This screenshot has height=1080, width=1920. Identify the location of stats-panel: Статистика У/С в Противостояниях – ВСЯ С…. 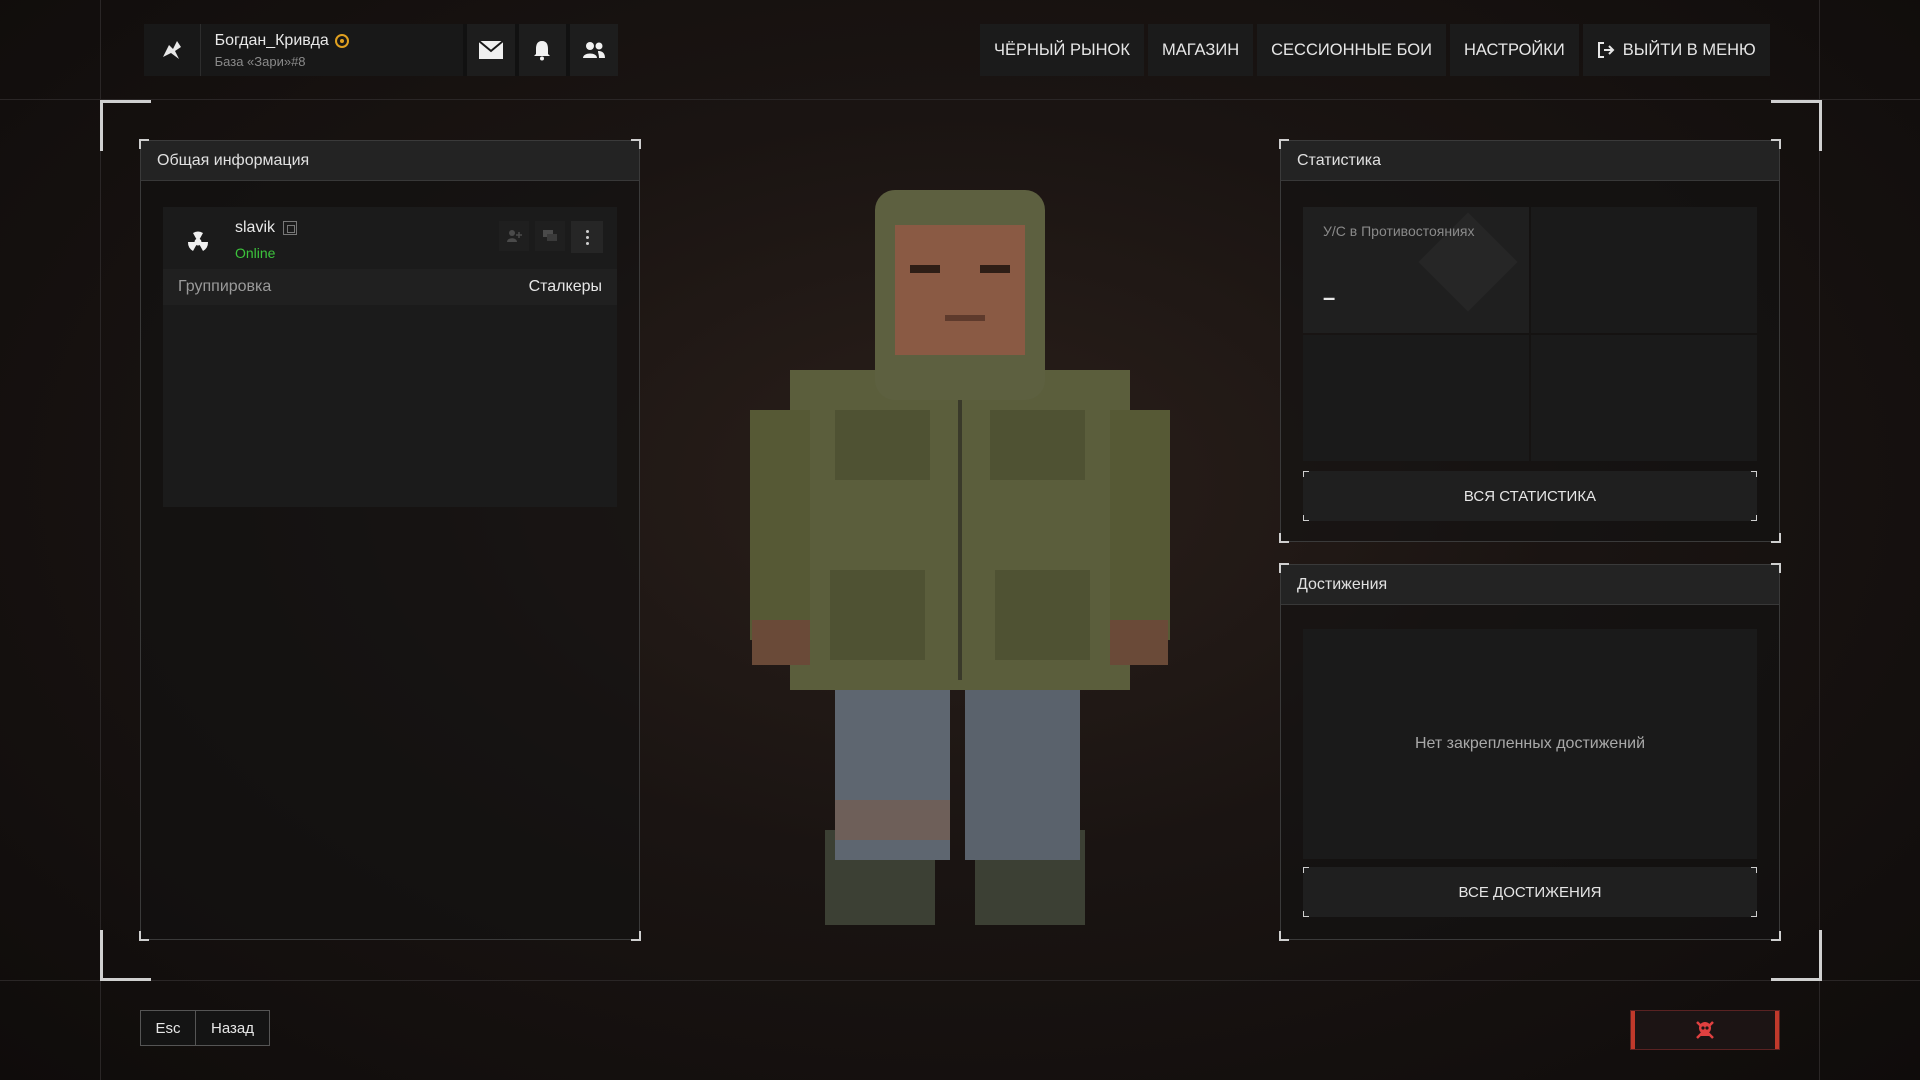
(1530, 341).